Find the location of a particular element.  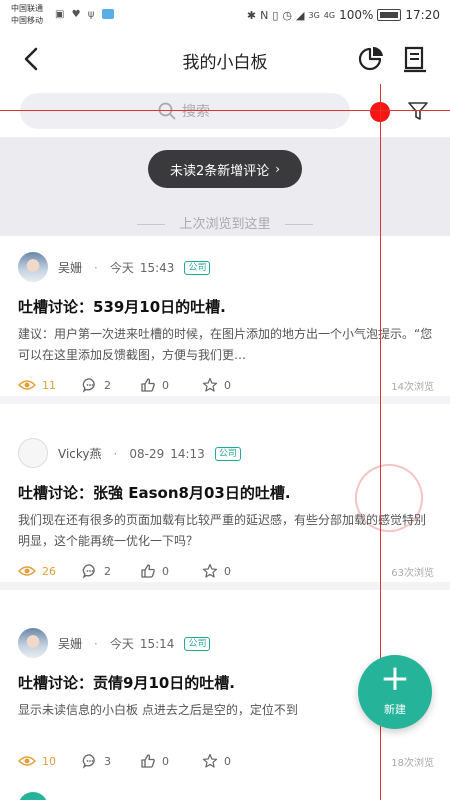

notification-icons: ▣ ♥ ψ is located at coordinates (84, 14).